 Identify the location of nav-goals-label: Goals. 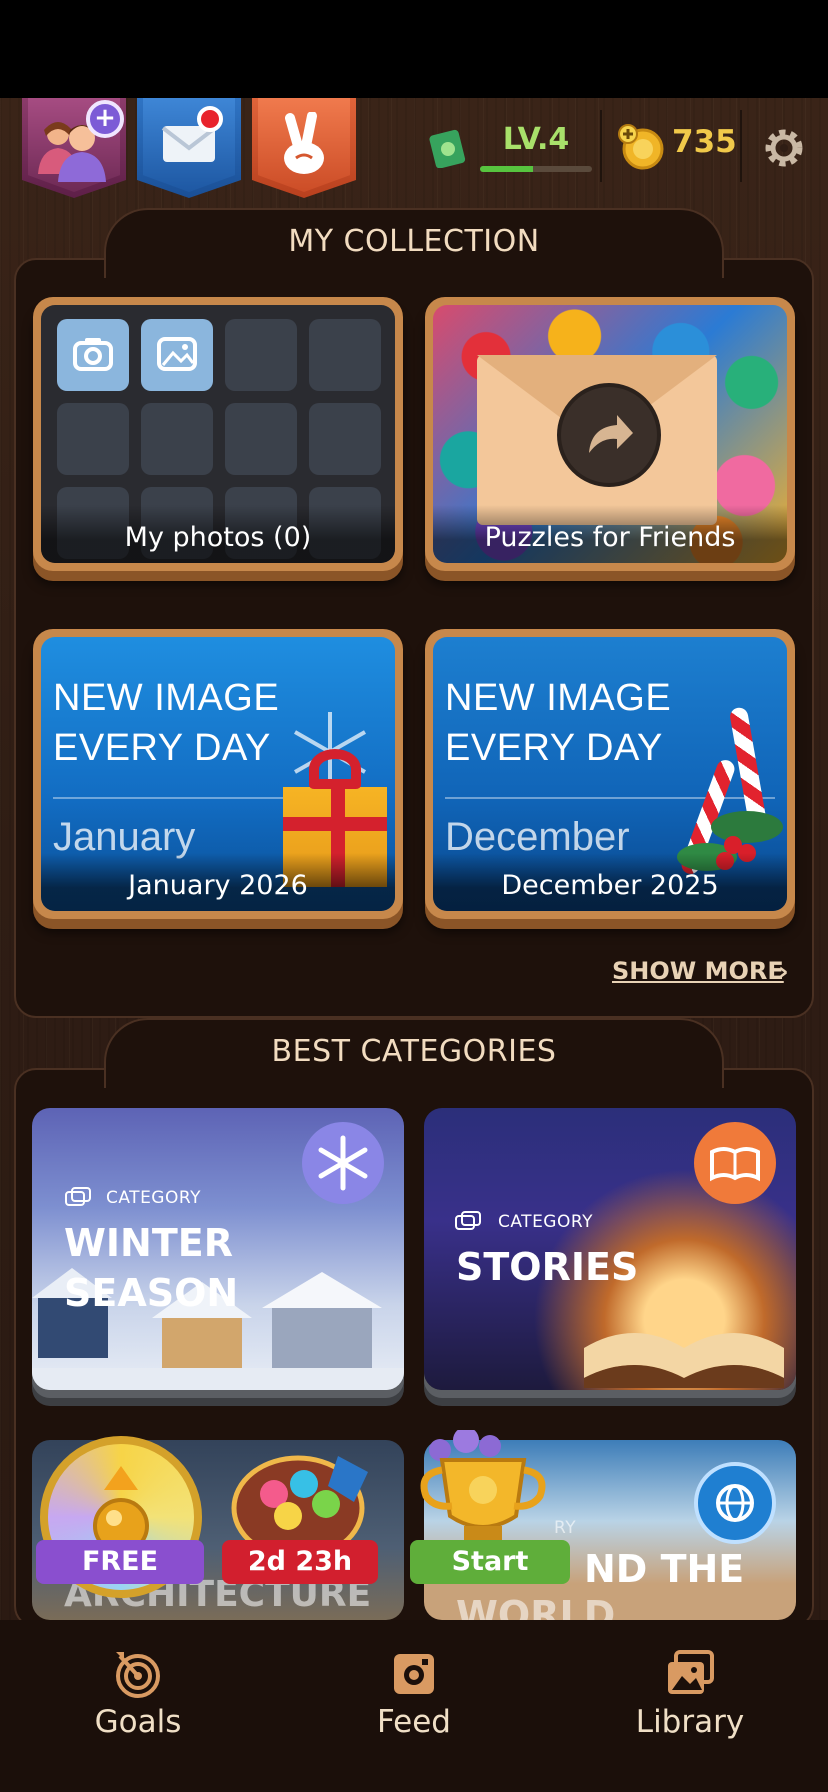
(138, 1722).